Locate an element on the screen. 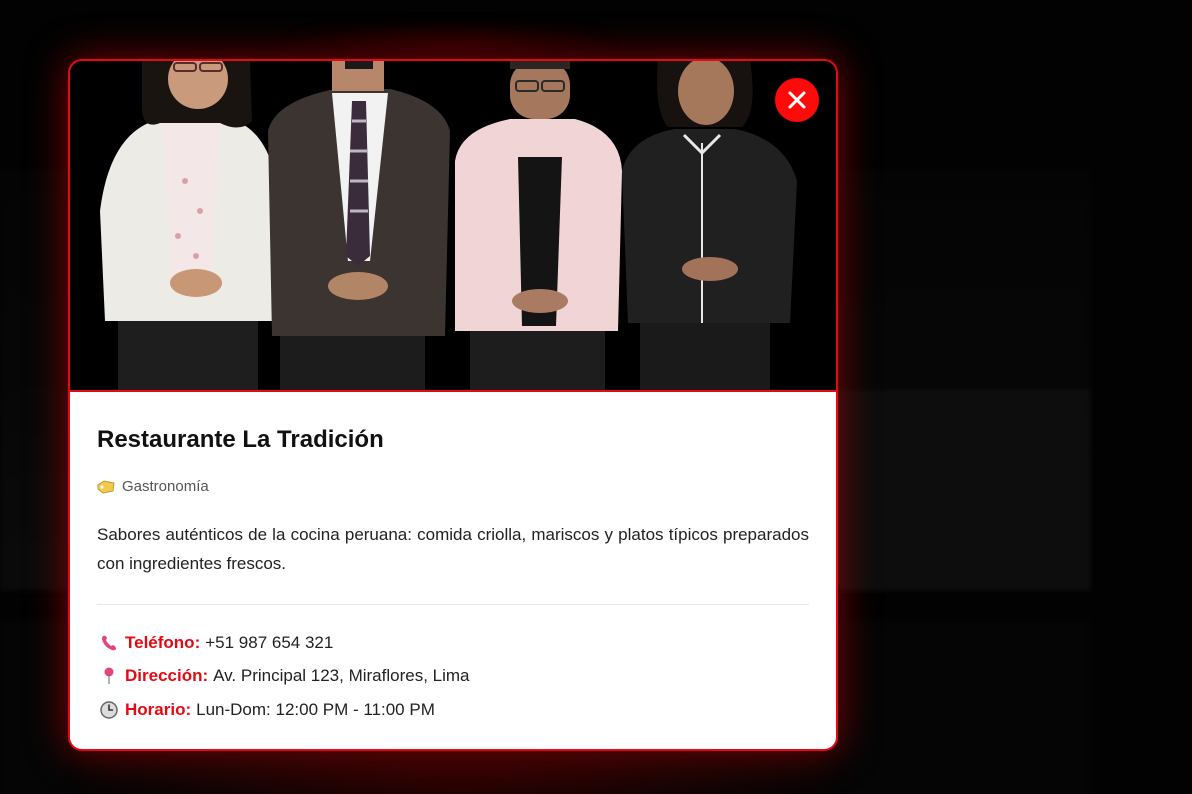 Image resolution: width=1192 pixels, height=794 pixels. address-value: Av. Principal 123, Miraflores, Lima is located at coordinates (341, 675).